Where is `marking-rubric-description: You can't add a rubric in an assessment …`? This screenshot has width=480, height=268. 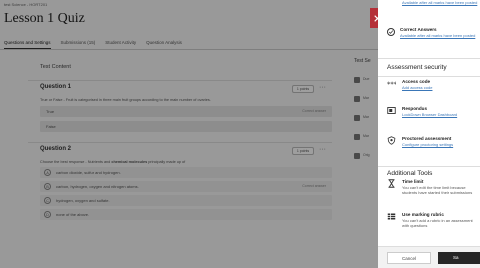
marking-rubric-description: You can't add a rubric in an assessment … is located at coordinates (437, 223).